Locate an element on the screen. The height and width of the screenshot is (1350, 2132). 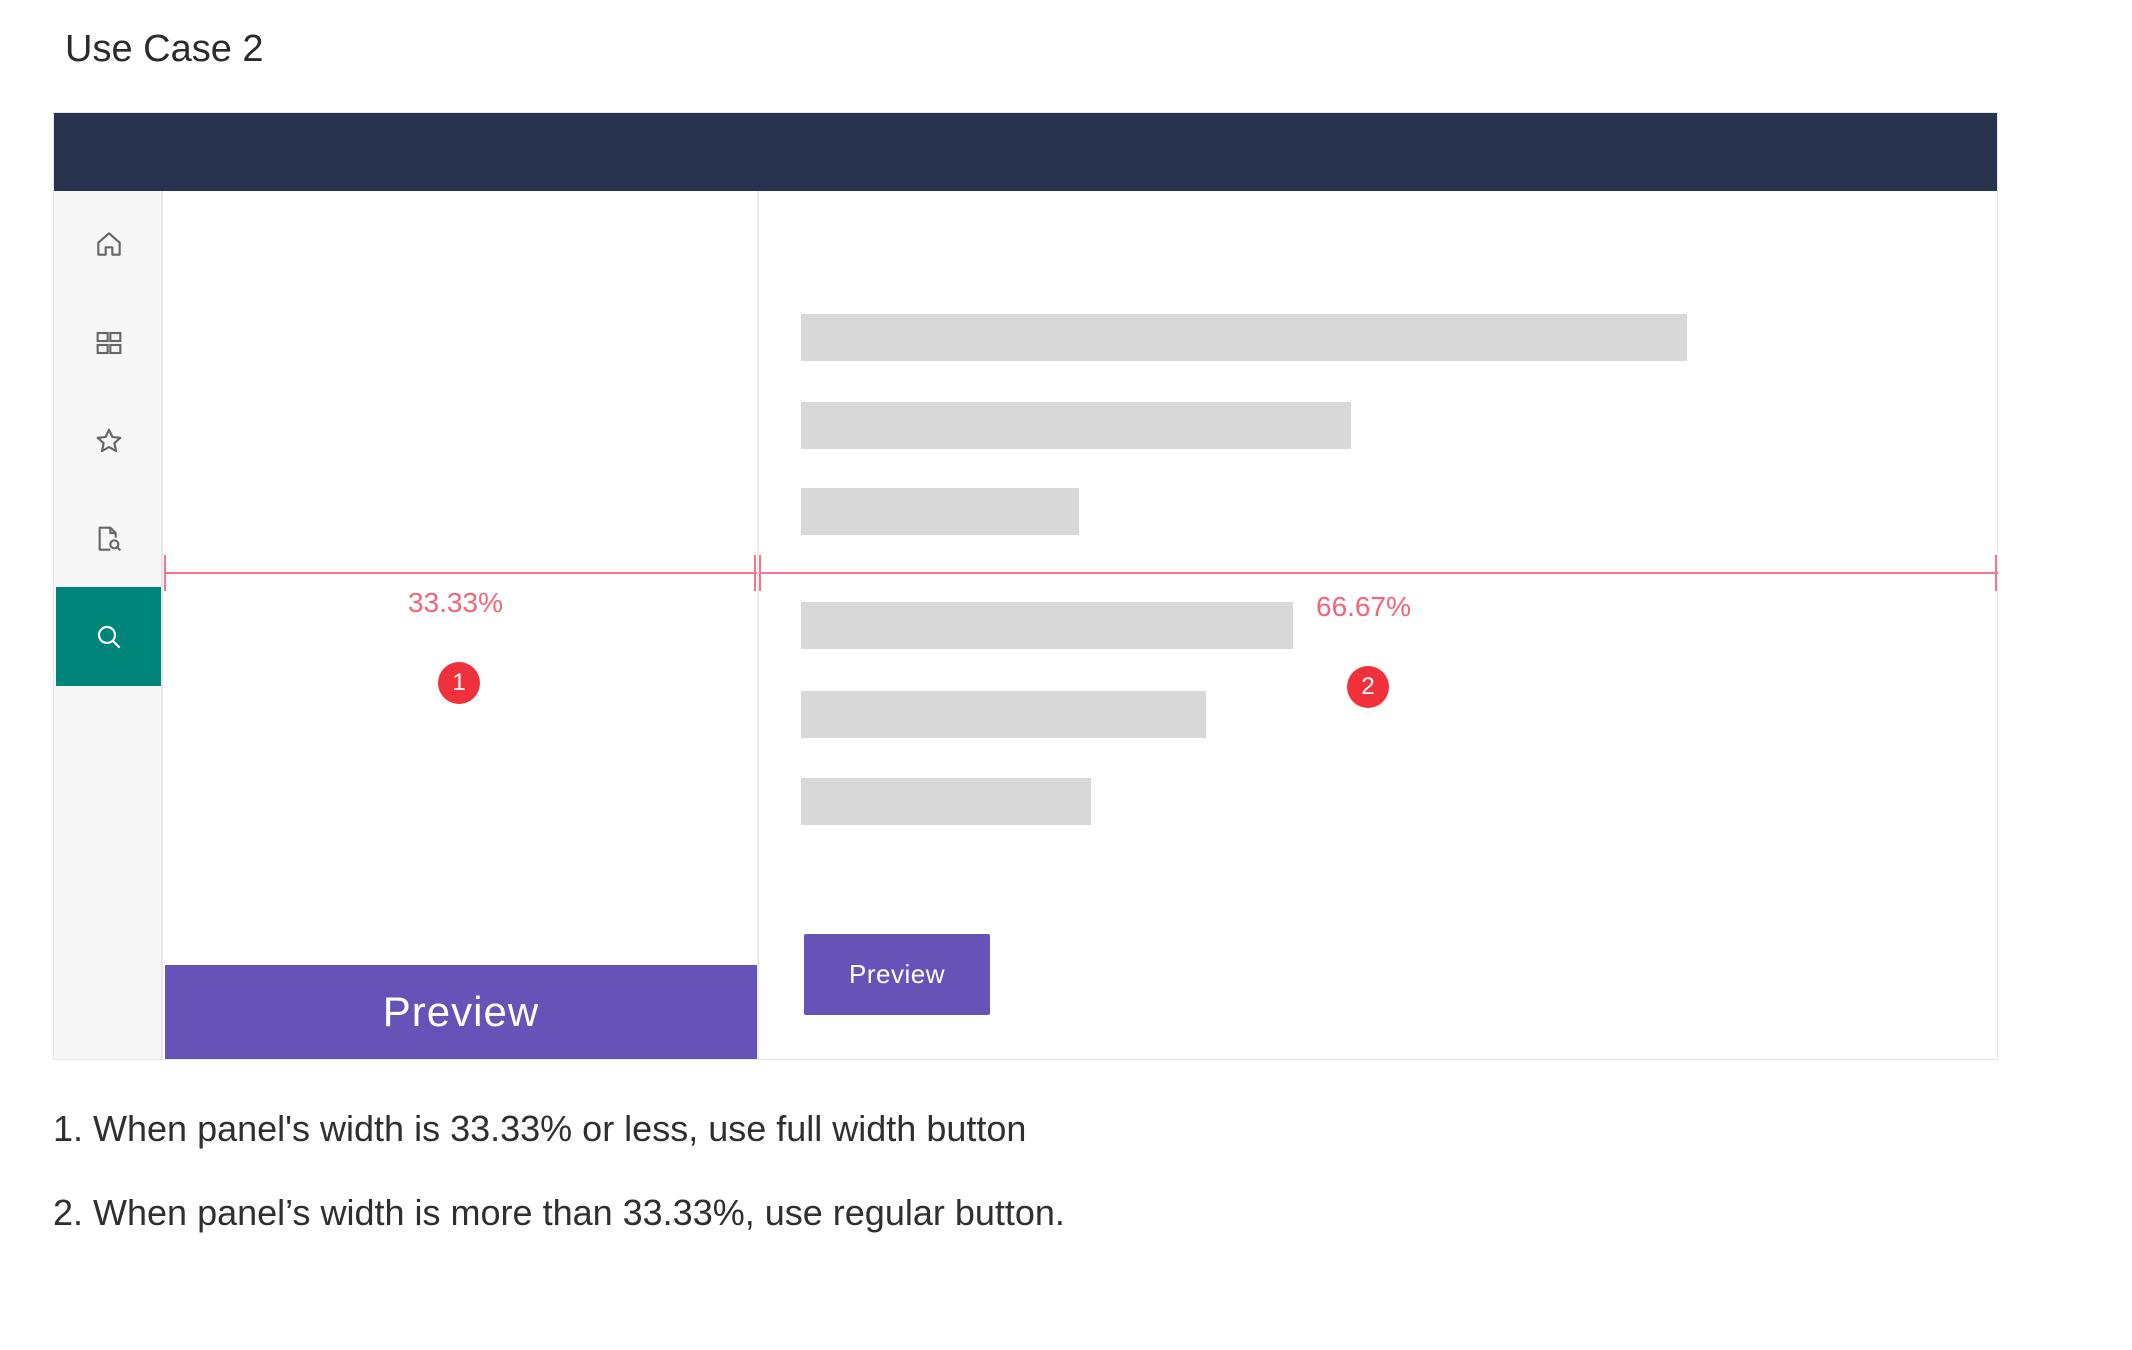
sidebar-item-favorites is located at coordinates (108, 440).